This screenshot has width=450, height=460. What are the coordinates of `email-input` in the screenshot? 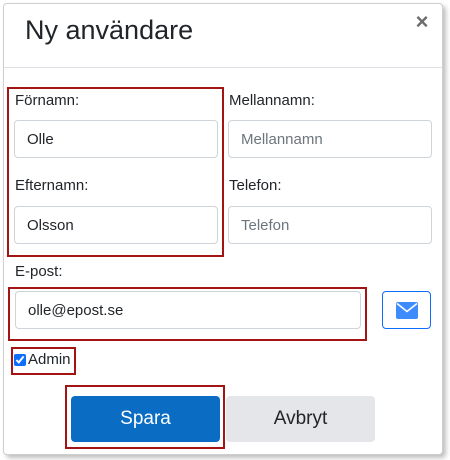 It's located at (188, 310).